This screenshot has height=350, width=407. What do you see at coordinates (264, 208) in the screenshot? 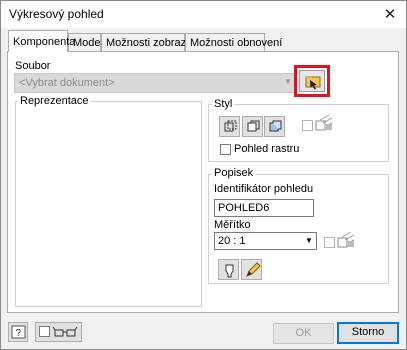
I see `view-id-input: POHLED6` at bounding box center [264, 208].